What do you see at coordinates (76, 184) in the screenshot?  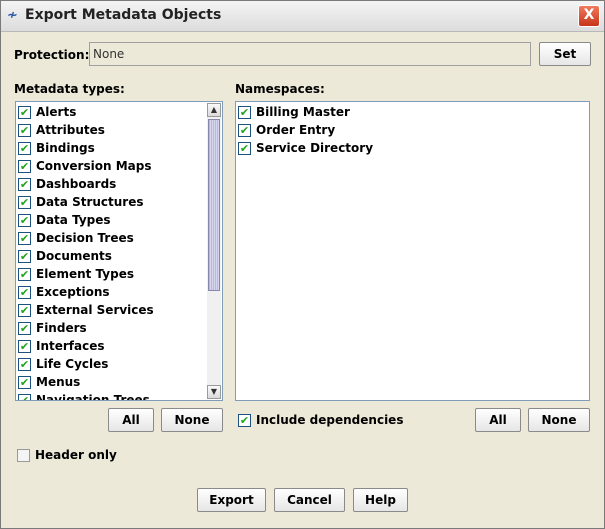 I see `metadata-type-item-label: Dashboards` at bounding box center [76, 184].